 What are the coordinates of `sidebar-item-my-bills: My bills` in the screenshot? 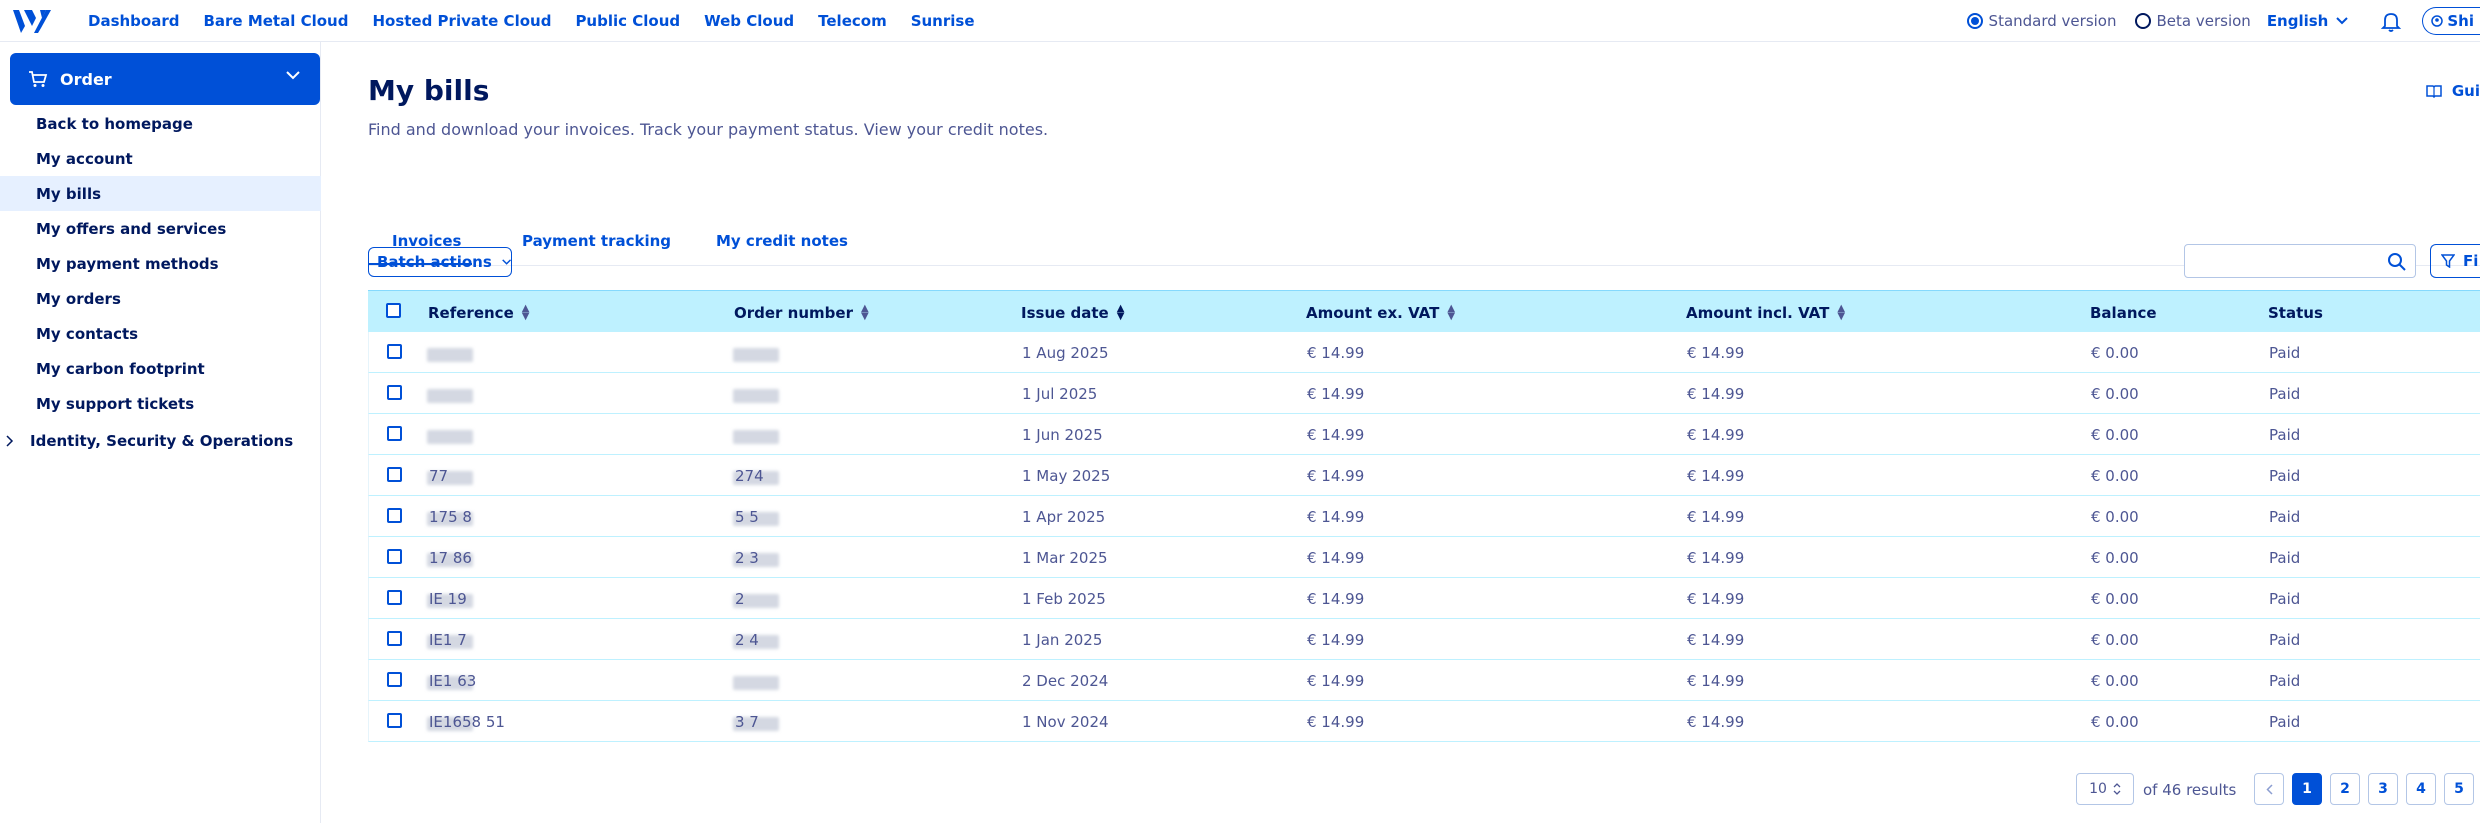 It's located at (160, 193).